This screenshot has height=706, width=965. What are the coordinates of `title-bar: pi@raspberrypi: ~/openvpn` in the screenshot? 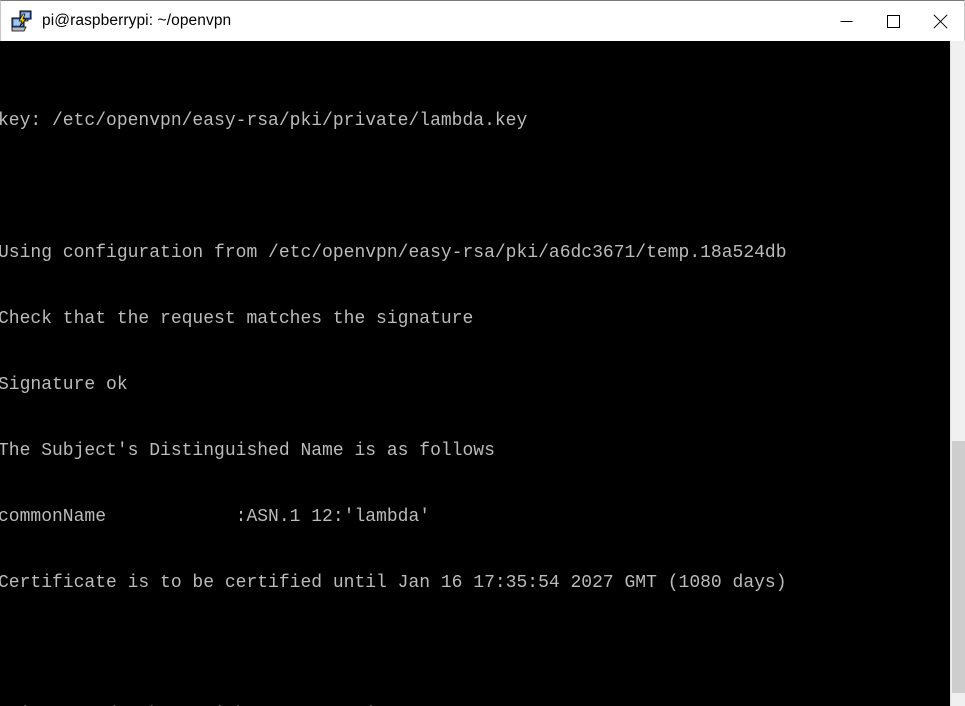 It's located at (482, 21).